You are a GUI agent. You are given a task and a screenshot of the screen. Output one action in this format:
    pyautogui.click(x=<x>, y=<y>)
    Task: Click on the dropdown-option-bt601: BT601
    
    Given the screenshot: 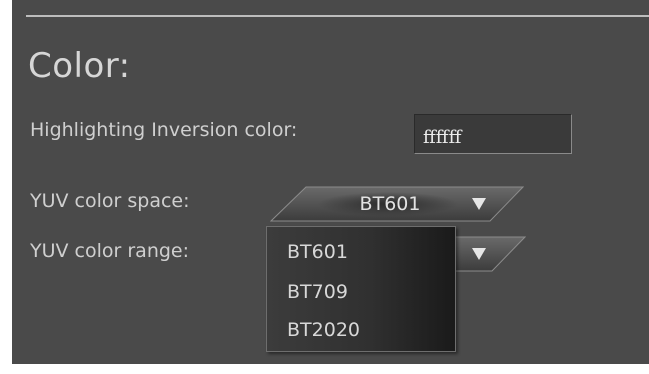 What is the action you would take?
    pyautogui.click(x=317, y=252)
    